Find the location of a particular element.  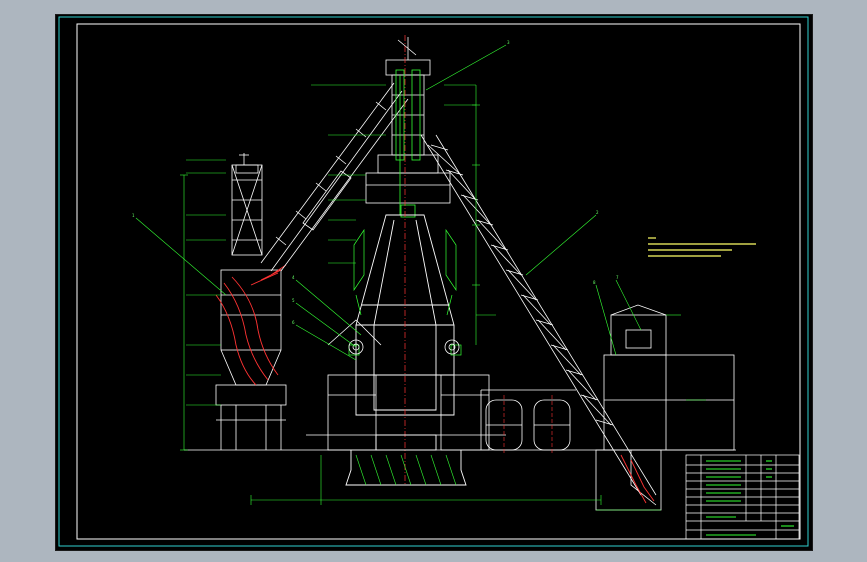

foundation is located at coordinates (406, 460).